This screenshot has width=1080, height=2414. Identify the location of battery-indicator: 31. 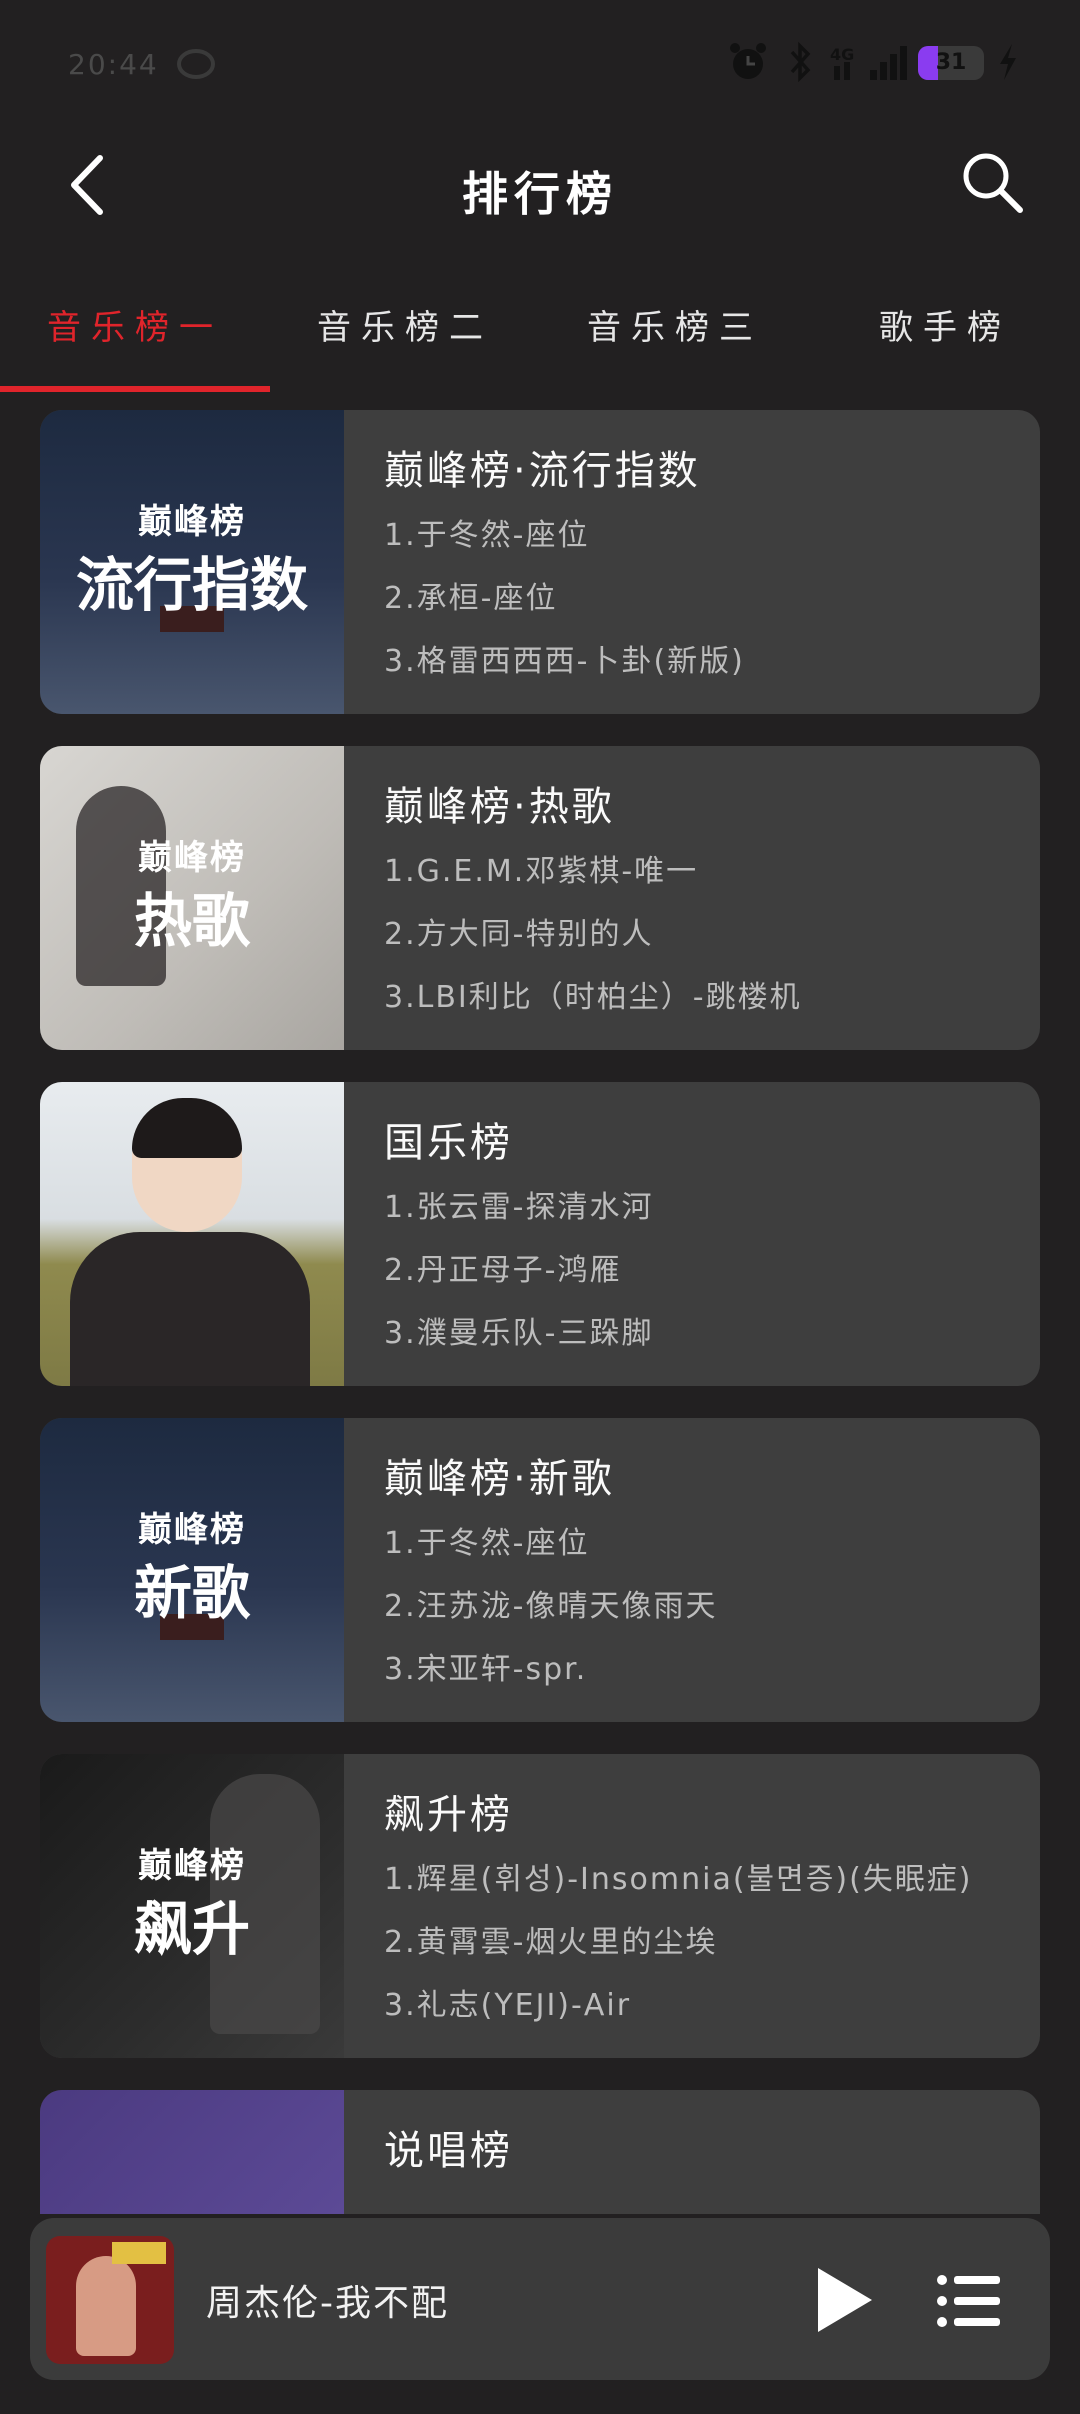
(951, 63).